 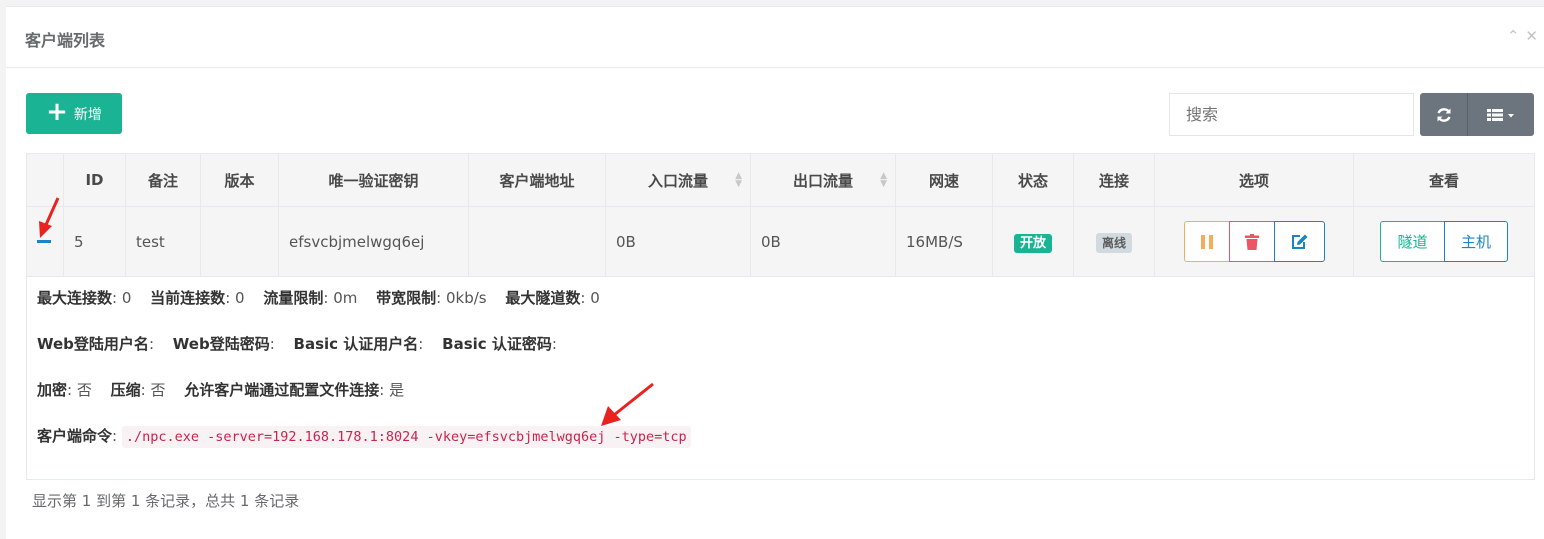 What do you see at coordinates (373, 180) in the screenshot?
I see `header-vkey: 唯一验证密钥` at bounding box center [373, 180].